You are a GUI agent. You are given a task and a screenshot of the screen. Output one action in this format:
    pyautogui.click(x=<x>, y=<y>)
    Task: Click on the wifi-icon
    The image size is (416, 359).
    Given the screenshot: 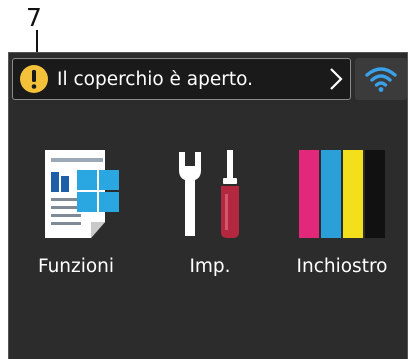 What is the action you would take?
    pyautogui.click(x=381, y=79)
    